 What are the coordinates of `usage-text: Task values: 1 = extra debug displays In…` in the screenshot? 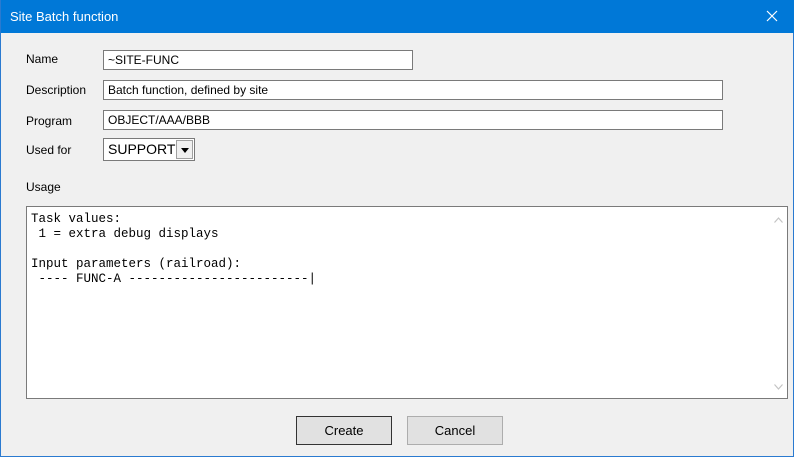 It's located at (174, 249).